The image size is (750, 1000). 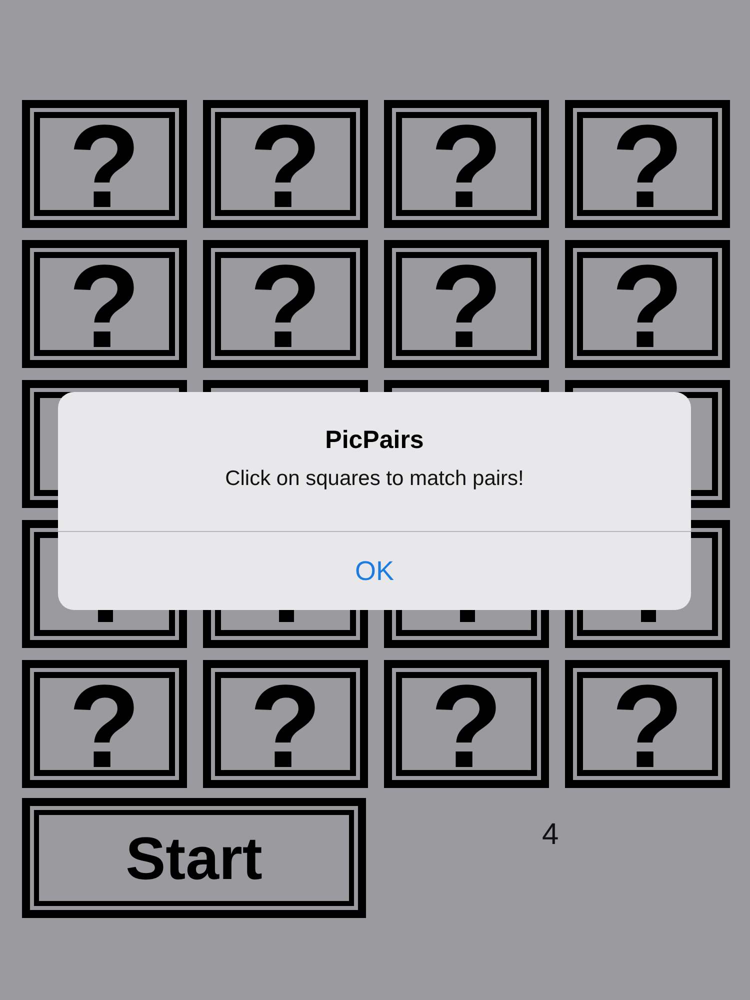 I want to click on alert-title: PicPairs, so click(x=374, y=440).